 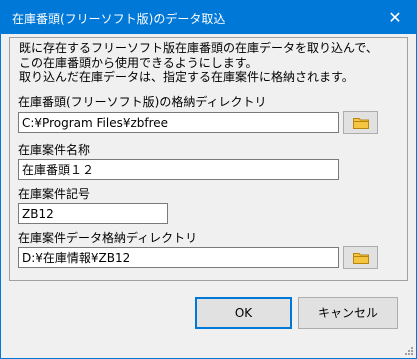 I want to click on title-bar: 在庫番頭(フリーソフト版)のデータ取込 ✕, so click(x=208, y=17).